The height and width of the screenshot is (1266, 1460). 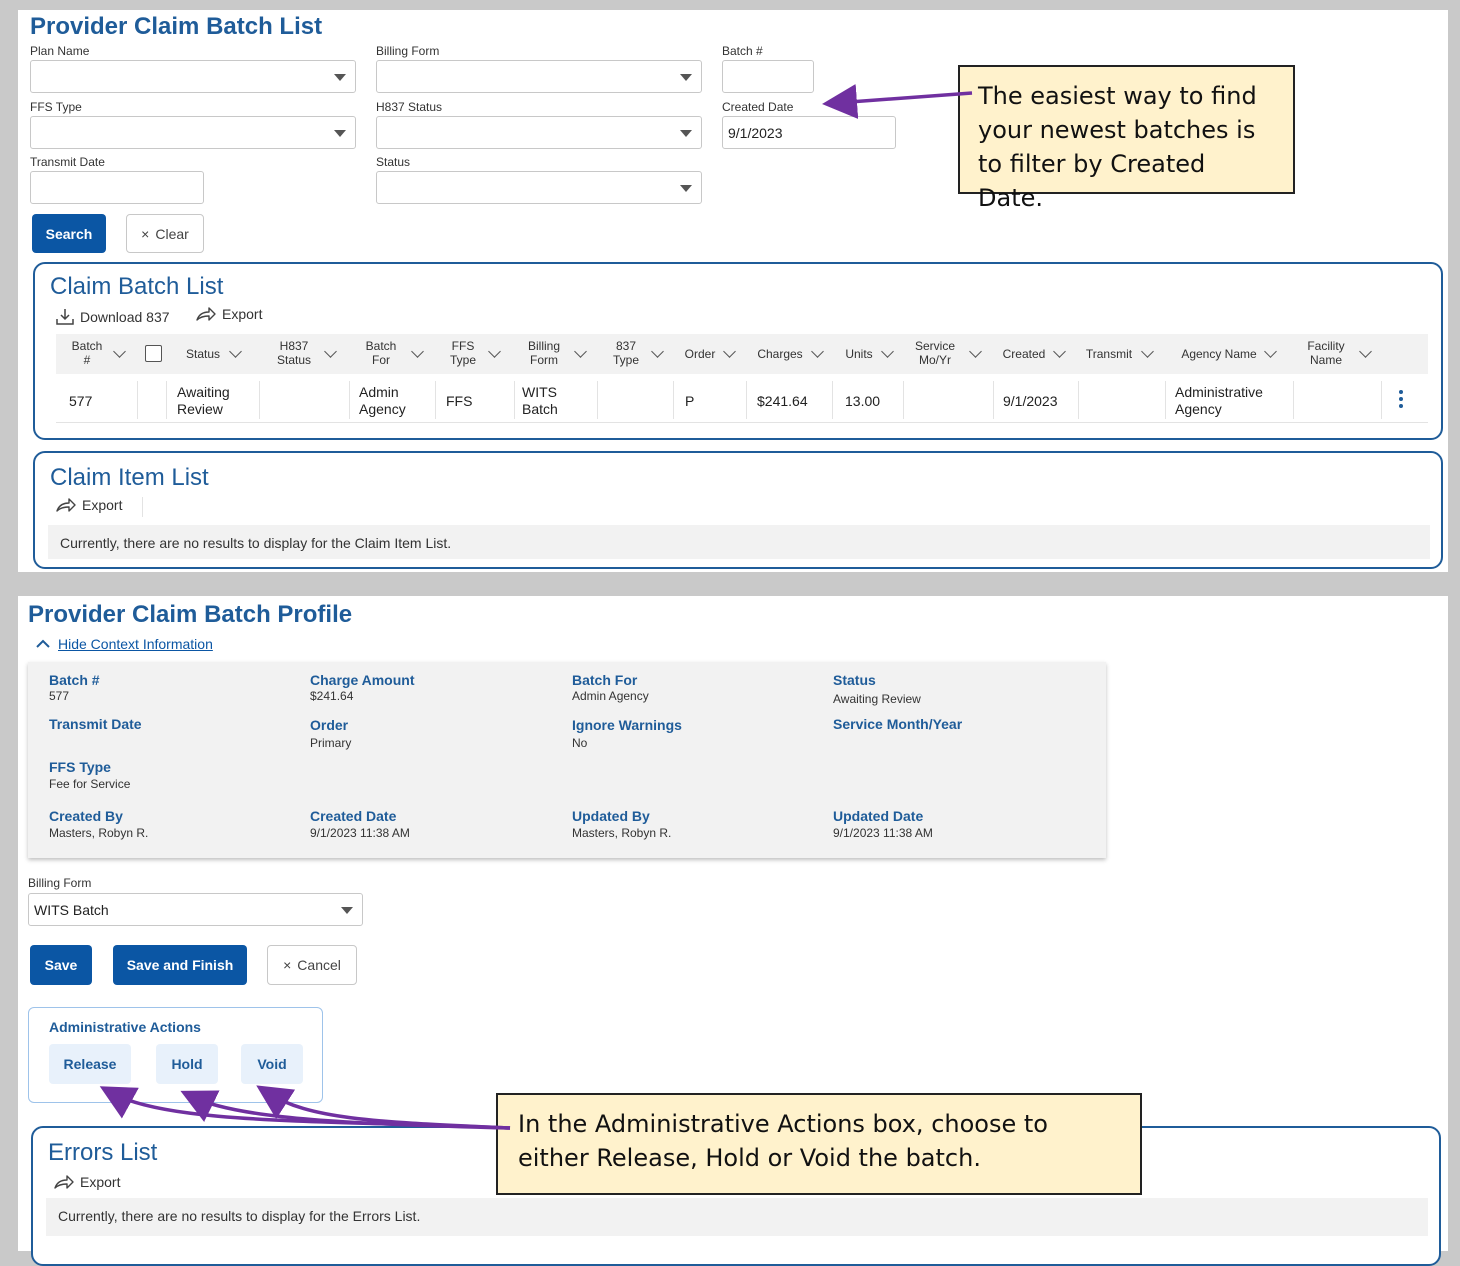 I want to click on arrow-to-created-date, so click(x=897, y=101).